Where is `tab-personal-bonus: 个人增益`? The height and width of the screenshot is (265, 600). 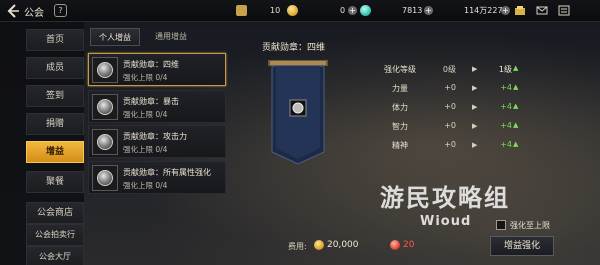 tab-personal-bonus: 个人增益 is located at coordinates (115, 37).